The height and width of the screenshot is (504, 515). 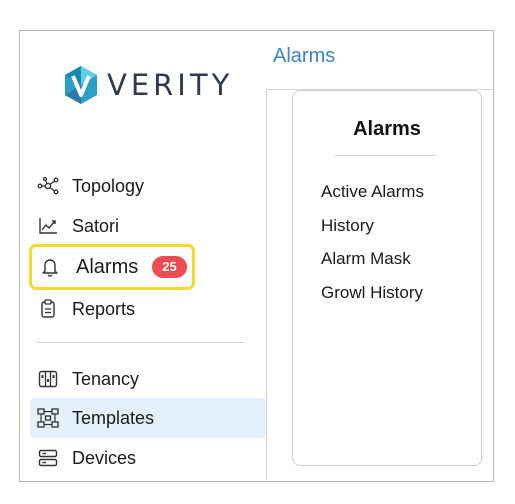 I want to click on page-title: Alarms, so click(x=304, y=56).